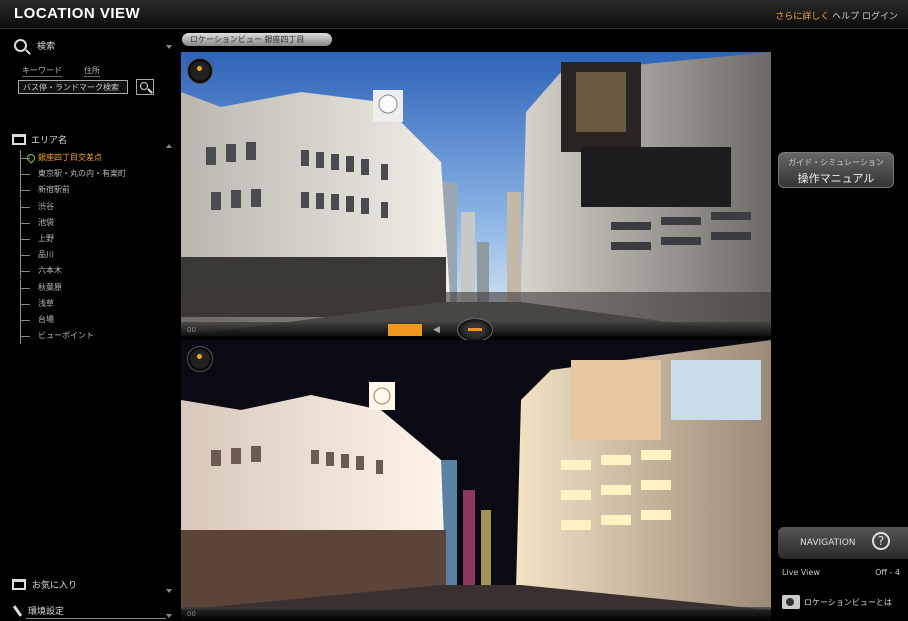  Describe the element at coordinates (70, 157) in the screenshot. I see `tree-item-label: 銀座四丁目交差点` at that location.